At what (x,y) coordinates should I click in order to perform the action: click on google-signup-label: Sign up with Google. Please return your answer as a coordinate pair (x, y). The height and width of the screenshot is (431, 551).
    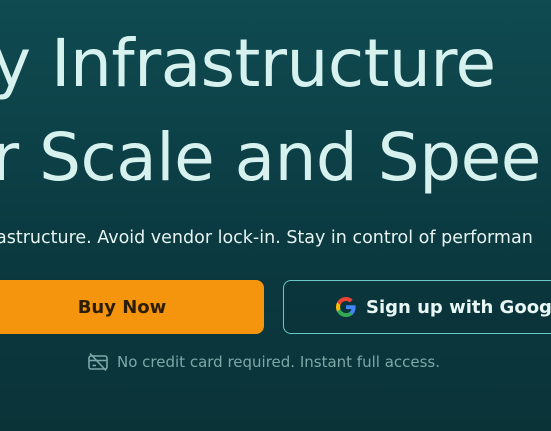
    Looking at the image, I should click on (458, 307).